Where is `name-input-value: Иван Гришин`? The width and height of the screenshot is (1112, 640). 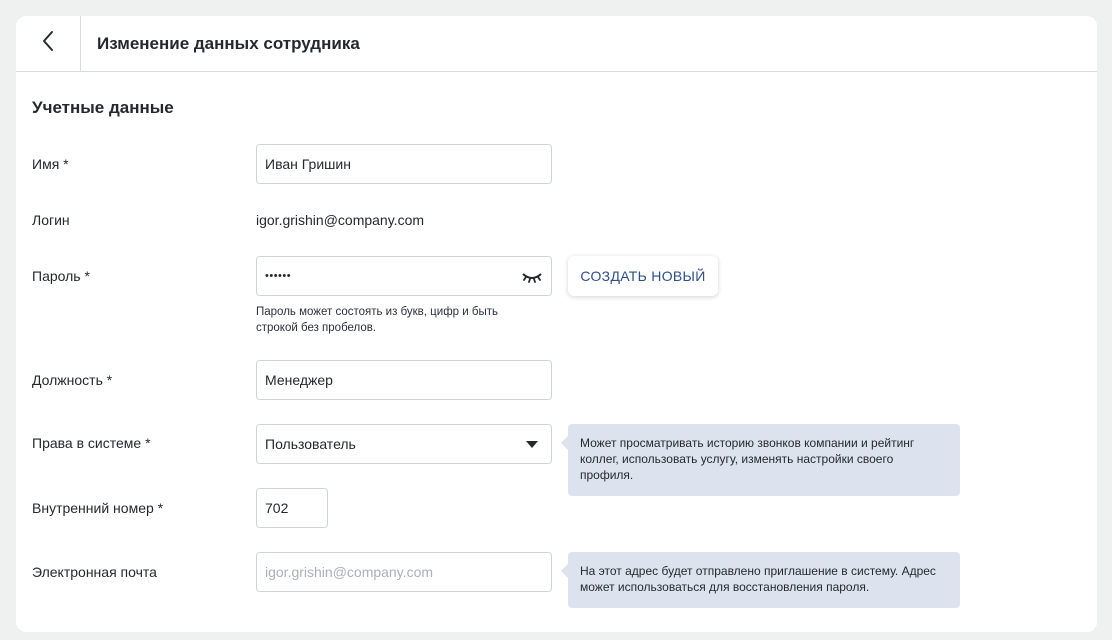
name-input-value: Иван Гришин is located at coordinates (308, 164).